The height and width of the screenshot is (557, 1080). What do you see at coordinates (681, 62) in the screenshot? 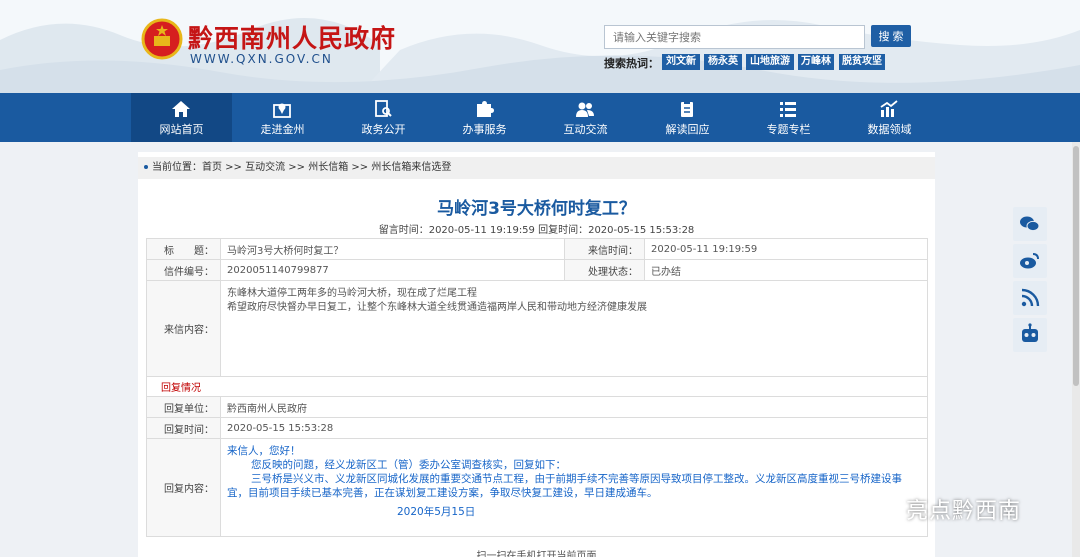
I see `hot-word-tag: 刘文新` at bounding box center [681, 62].